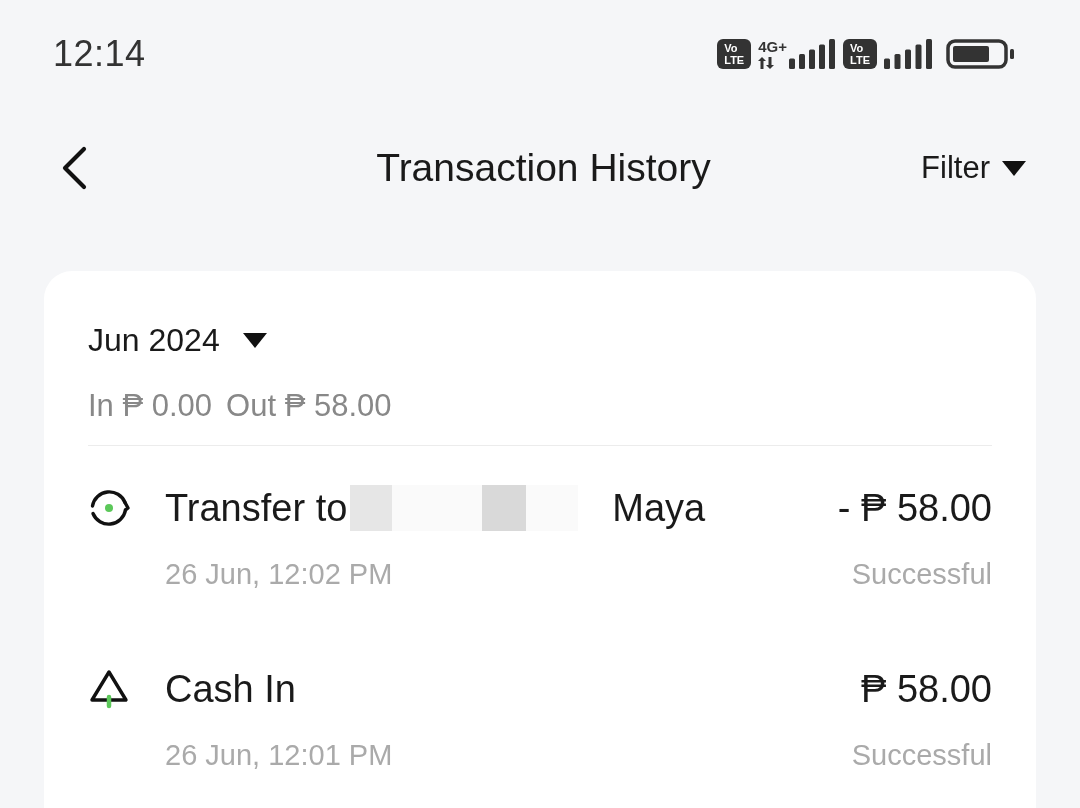 The height and width of the screenshot is (808, 1080). I want to click on month-selector: Jun 2024, so click(178, 340).